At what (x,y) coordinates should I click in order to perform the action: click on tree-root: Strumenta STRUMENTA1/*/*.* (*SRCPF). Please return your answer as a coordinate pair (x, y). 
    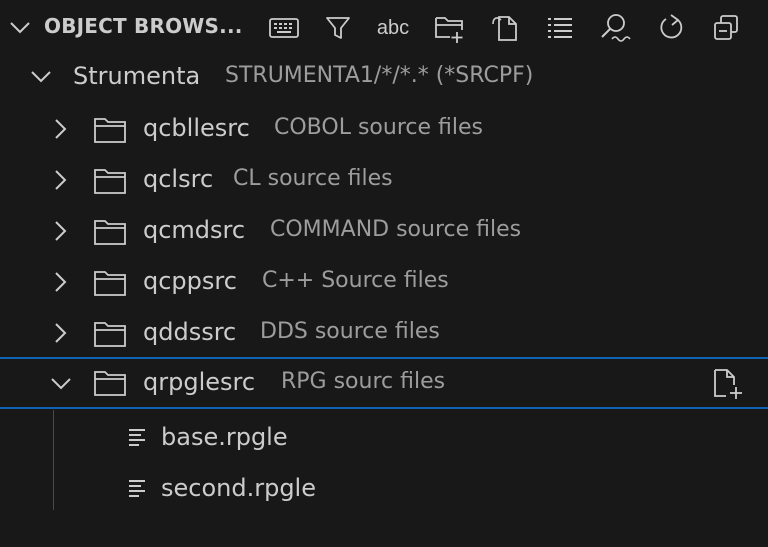
    Looking at the image, I should click on (384, 77).